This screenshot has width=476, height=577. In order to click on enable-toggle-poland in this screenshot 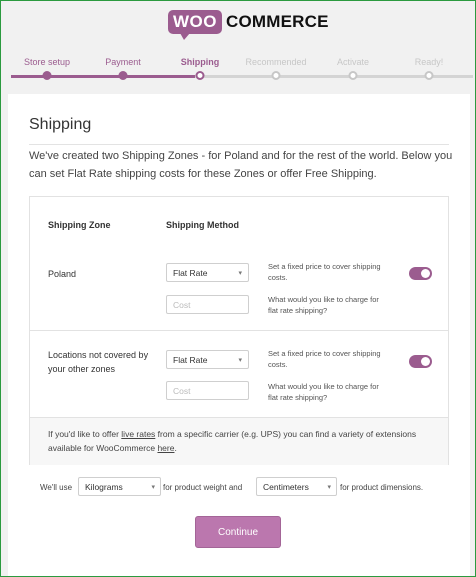, I will do `click(420, 273)`.